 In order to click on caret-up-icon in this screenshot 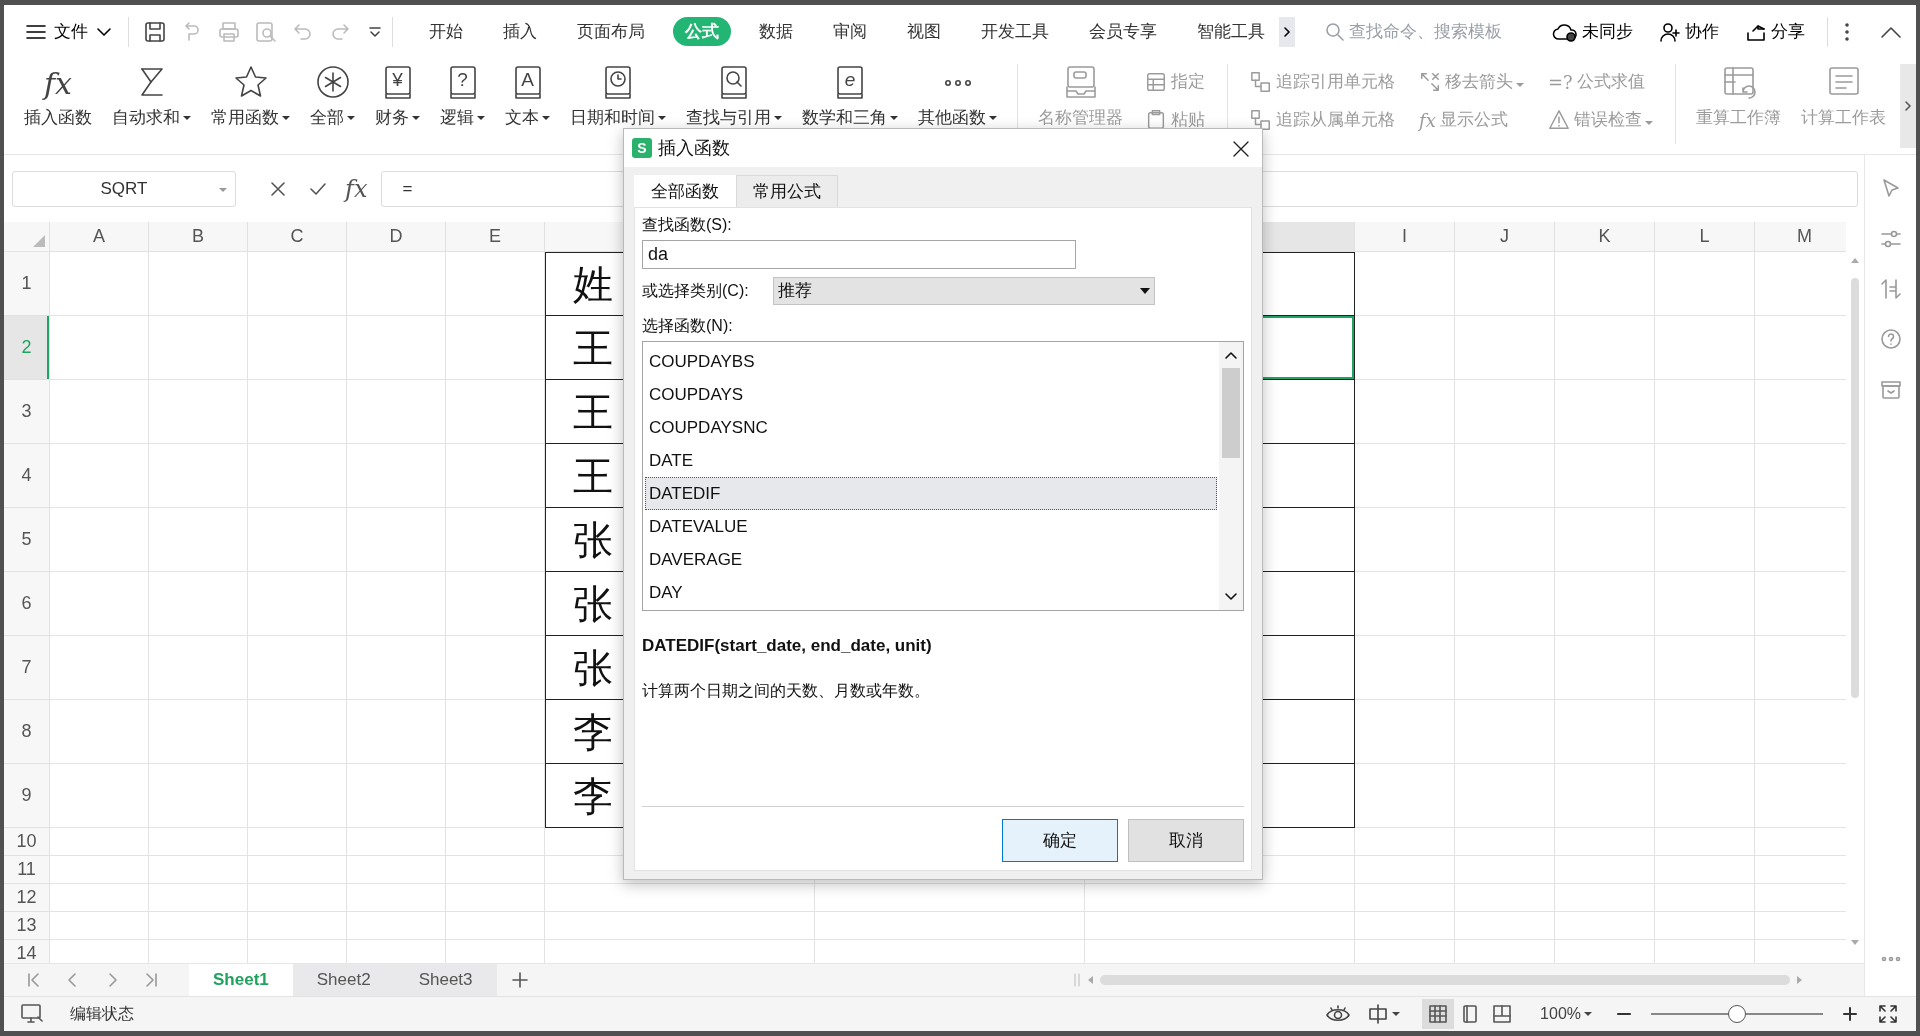, I will do `click(1855, 260)`.